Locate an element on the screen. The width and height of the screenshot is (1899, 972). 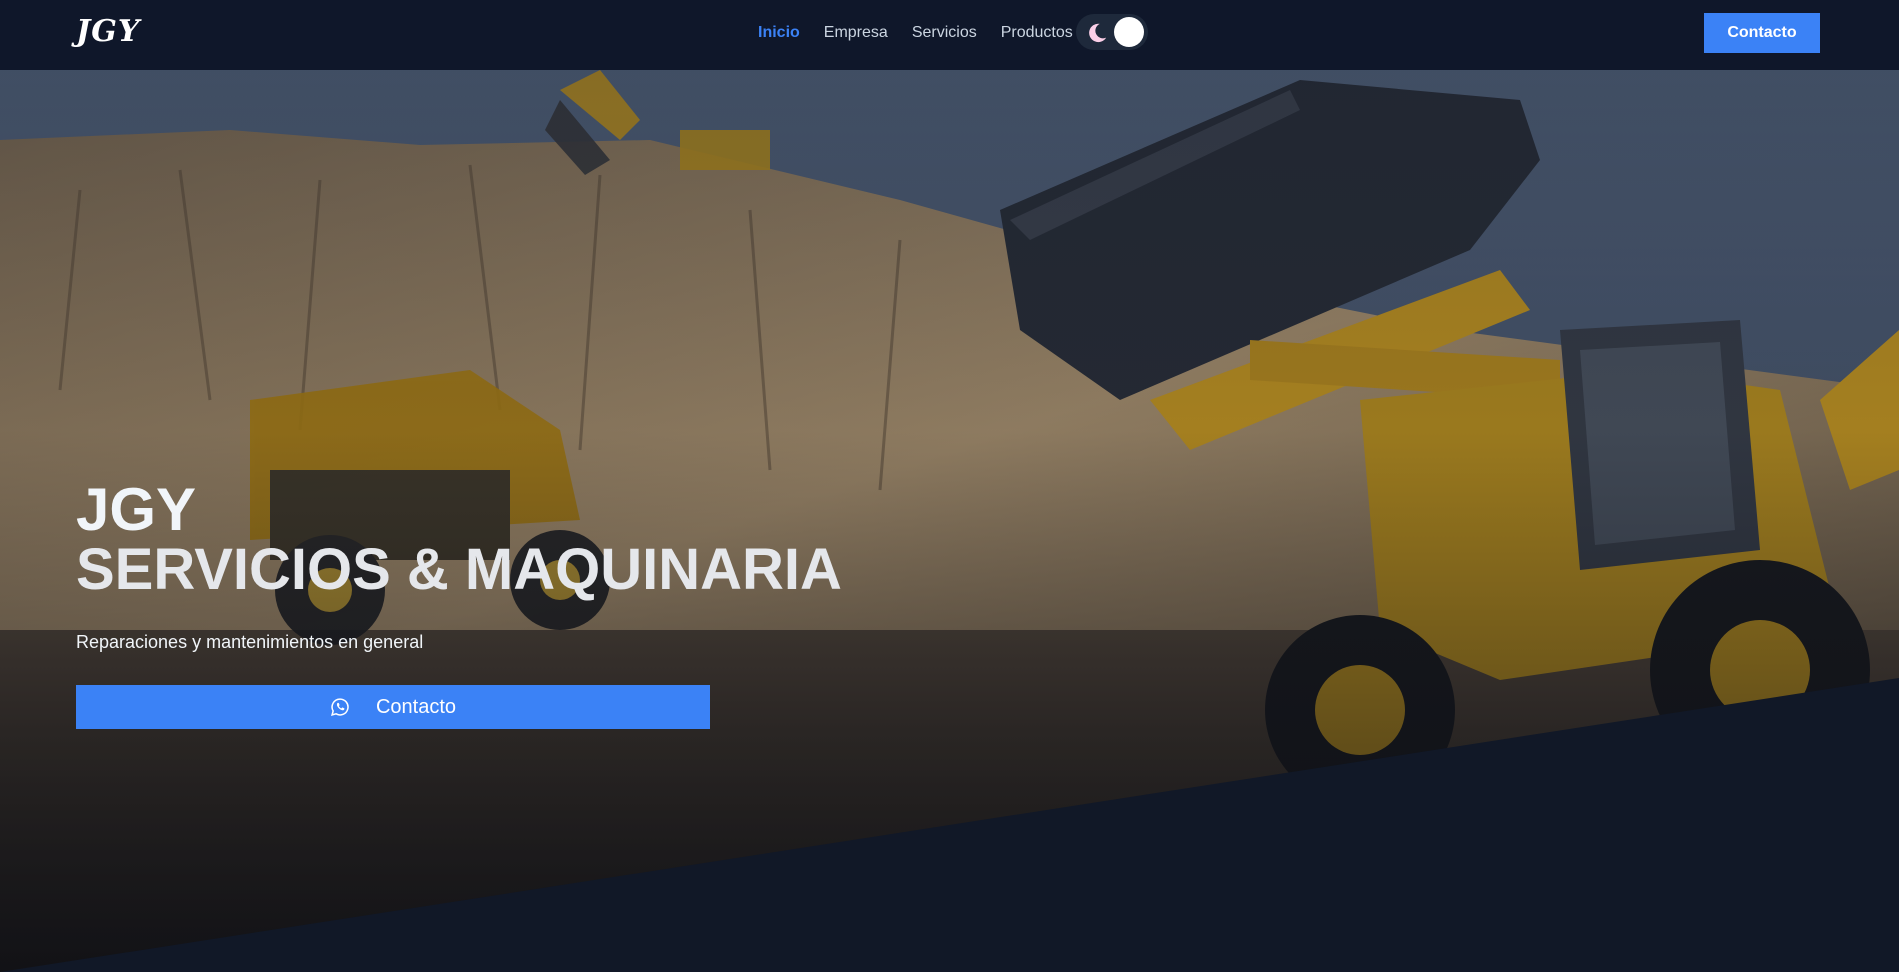
hero-title-line1: JGY is located at coordinates (136, 509).